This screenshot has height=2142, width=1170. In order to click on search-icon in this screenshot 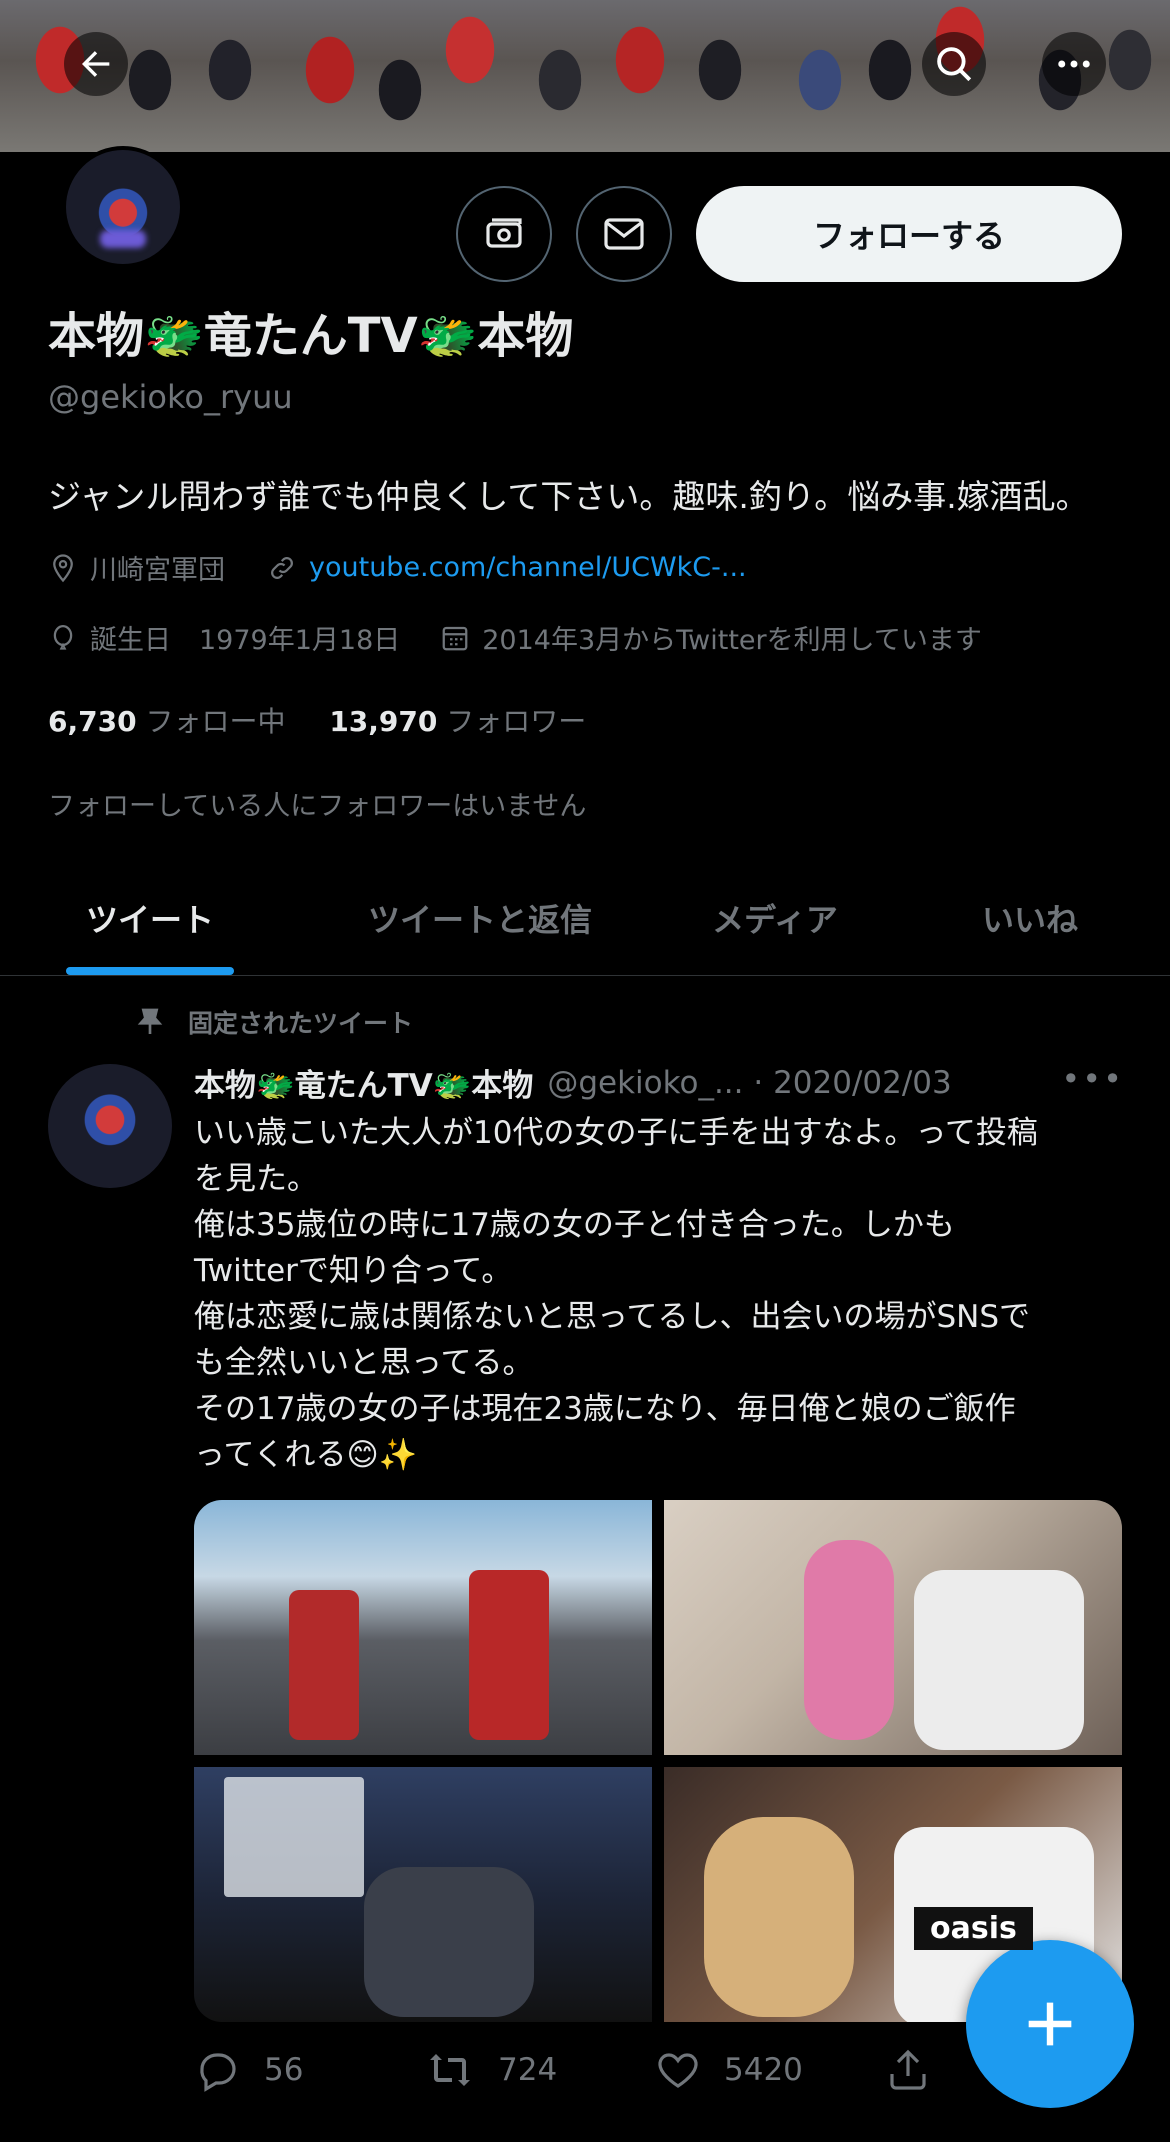, I will do `click(954, 64)`.